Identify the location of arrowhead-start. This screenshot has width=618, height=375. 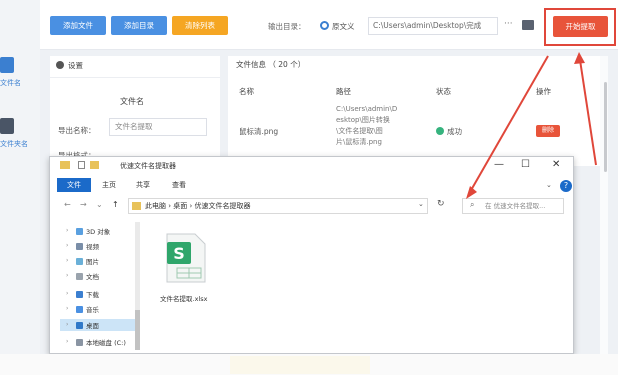
(579, 58).